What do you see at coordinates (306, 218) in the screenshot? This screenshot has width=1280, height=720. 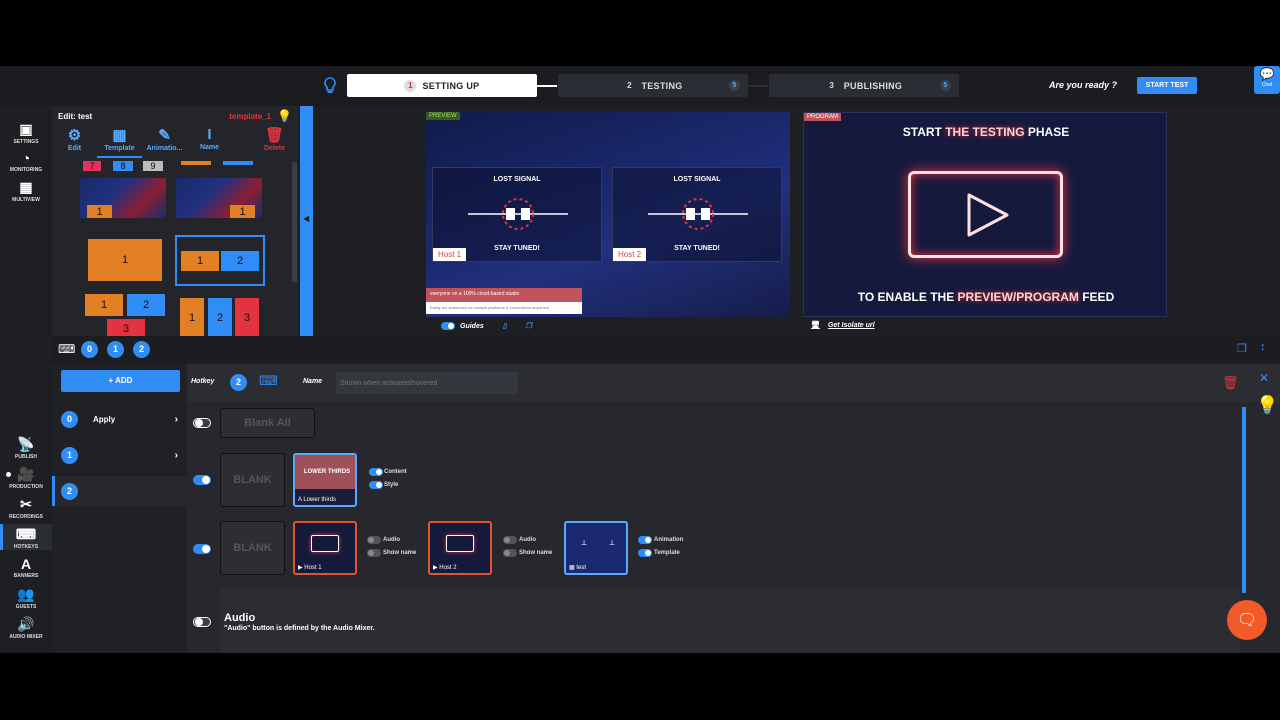 I see `collapse-arrow-icon: ◀` at bounding box center [306, 218].